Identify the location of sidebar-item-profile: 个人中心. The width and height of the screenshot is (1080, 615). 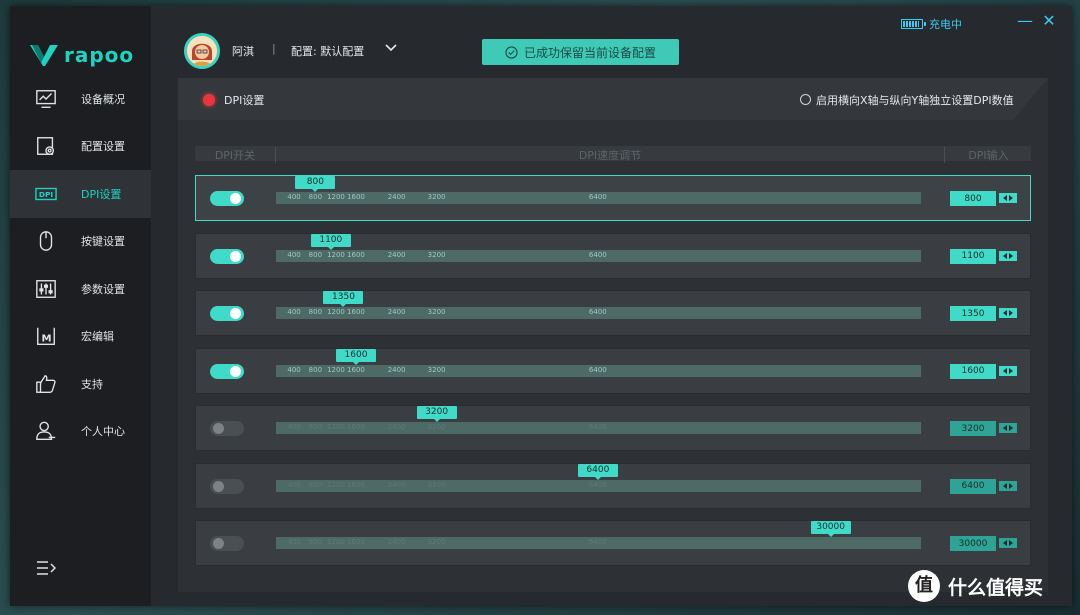
(80, 432).